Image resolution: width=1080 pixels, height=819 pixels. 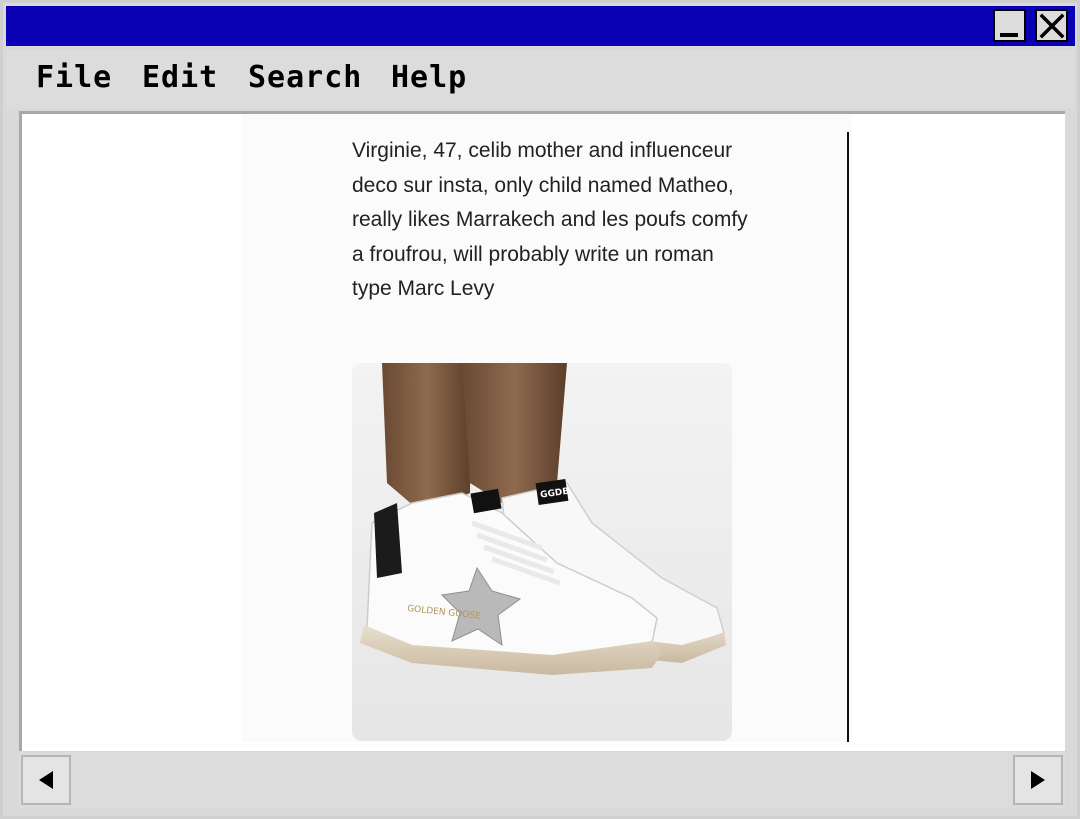 I want to click on scroll-left-button, so click(x=46, y=780).